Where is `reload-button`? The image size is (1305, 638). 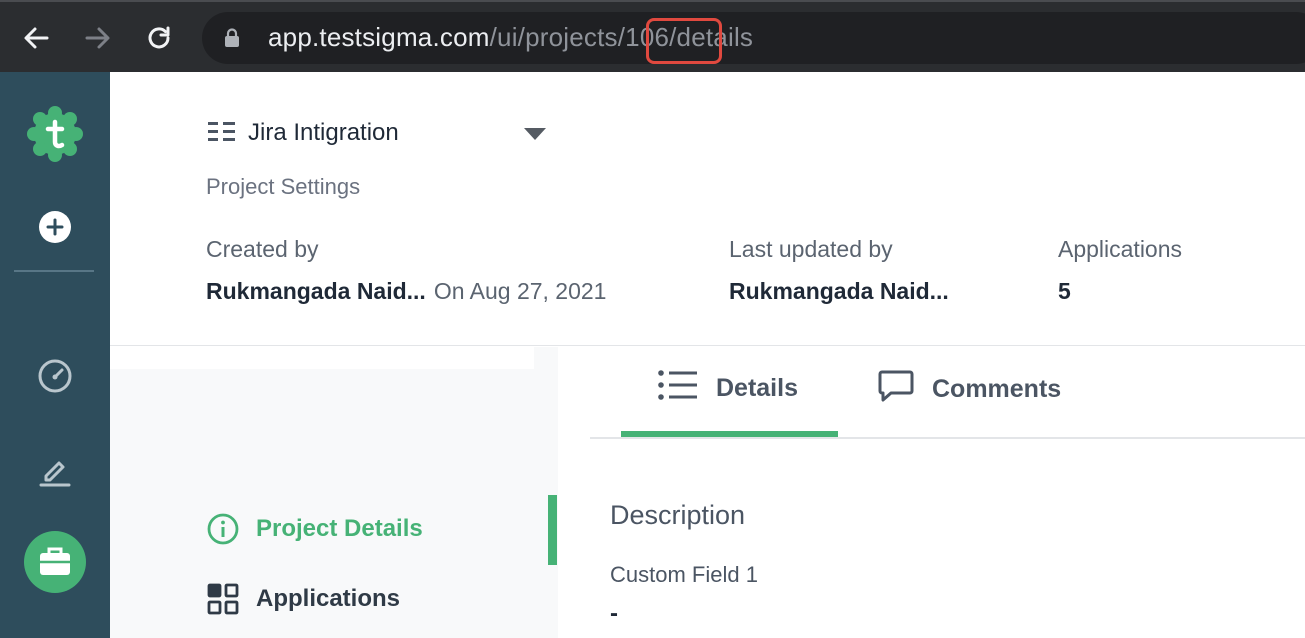
reload-button is located at coordinates (159, 38).